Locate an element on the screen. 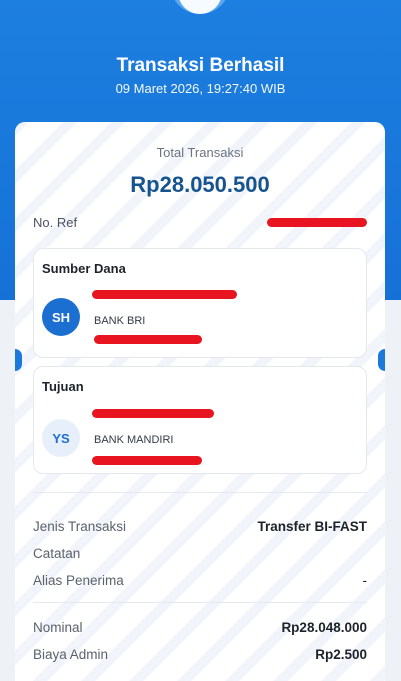  amount-value: Rp2.500 is located at coordinates (341, 654).